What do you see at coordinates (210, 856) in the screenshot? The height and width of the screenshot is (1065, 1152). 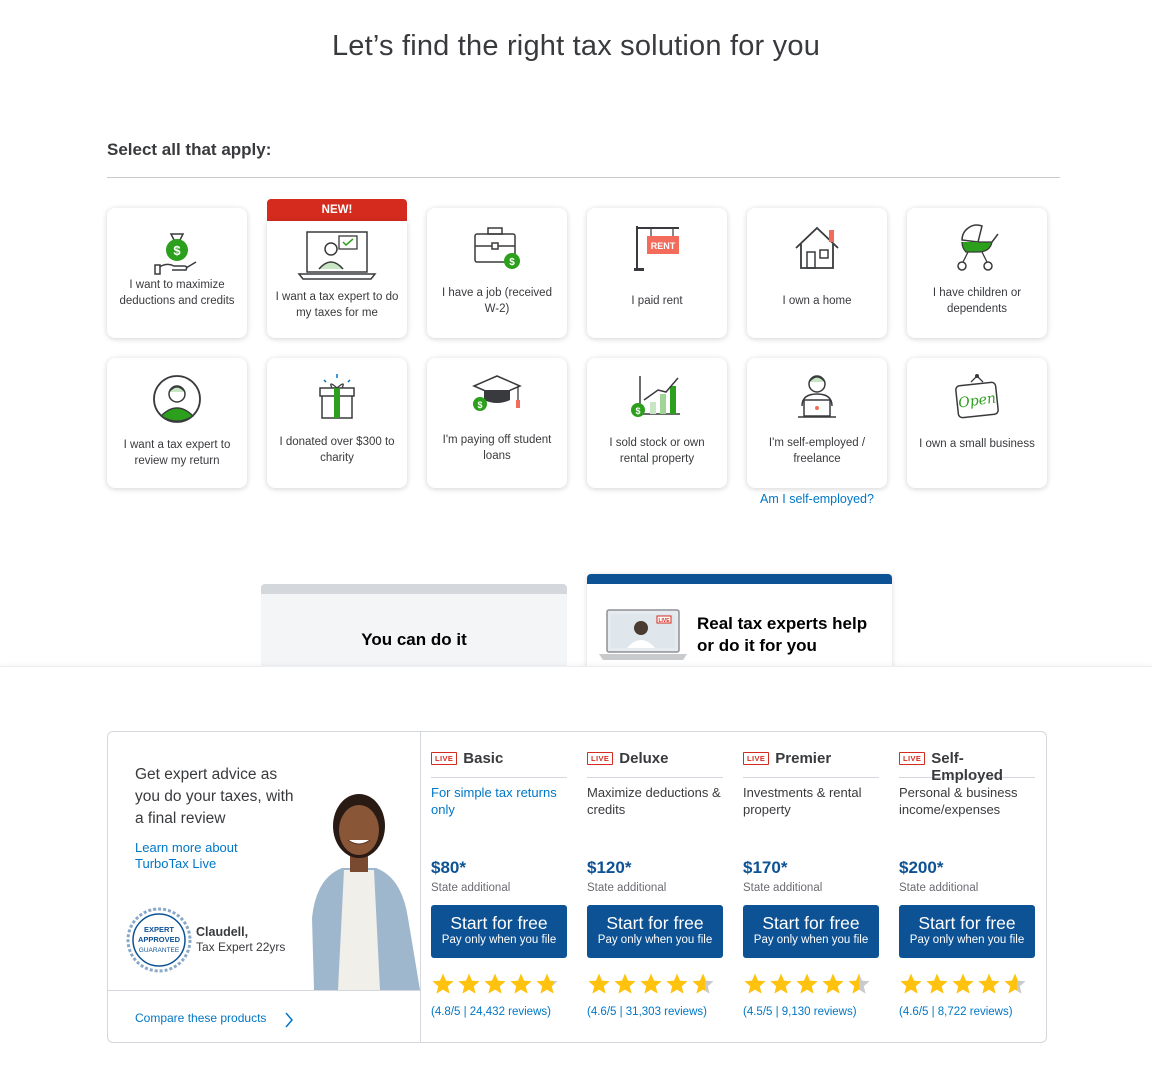 I see `learn-more-link: Learn more about TurboTax Live` at bounding box center [210, 856].